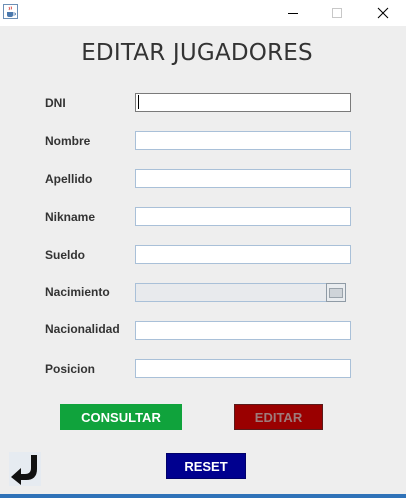 Image resolution: width=406 pixels, height=498 pixels. Describe the element at coordinates (206, 466) in the screenshot. I see `reset-button: RESET` at that location.